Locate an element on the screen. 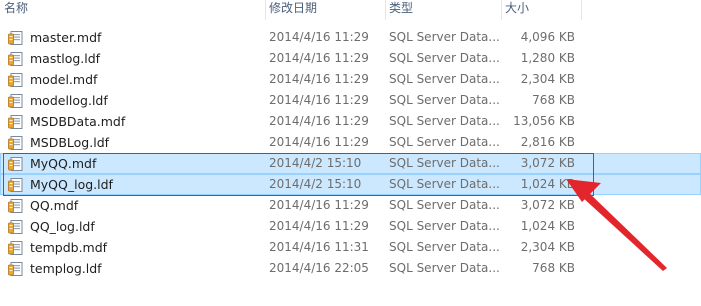 Image resolution: width=701 pixels, height=306 pixels. column-header-type: 类型 is located at coordinates (443, 10).